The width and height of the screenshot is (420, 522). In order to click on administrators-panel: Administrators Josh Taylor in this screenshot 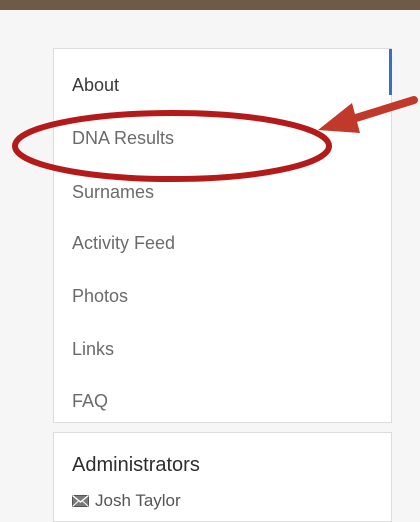, I will do `click(222, 477)`.